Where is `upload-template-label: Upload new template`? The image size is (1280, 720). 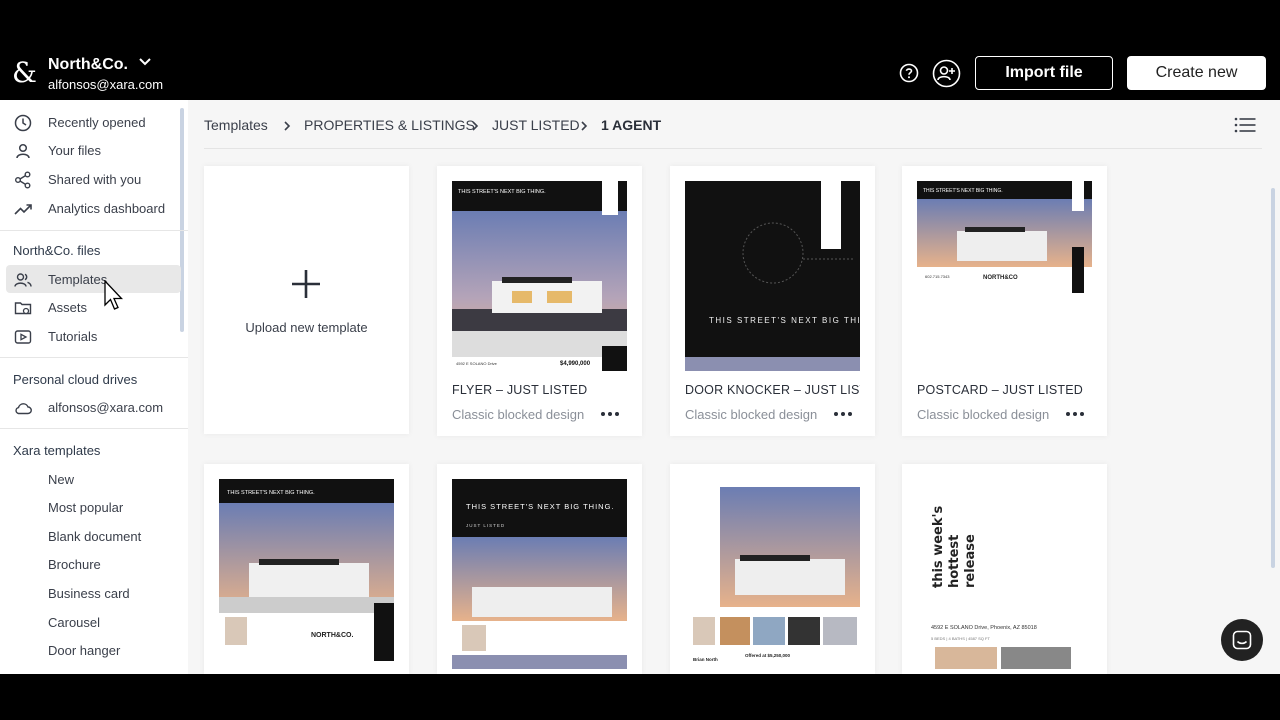
upload-template-label: Upload new template is located at coordinates (306, 327).